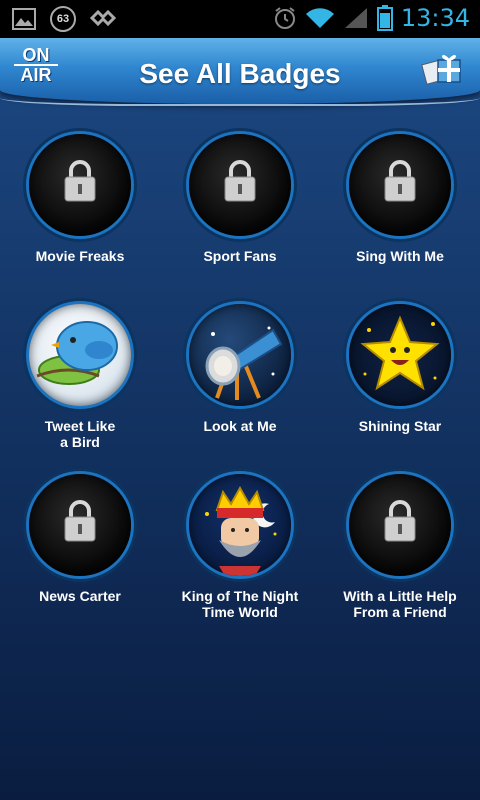 The image size is (480, 800). What do you see at coordinates (241, 530) in the screenshot?
I see `king-icon` at bounding box center [241, 530].